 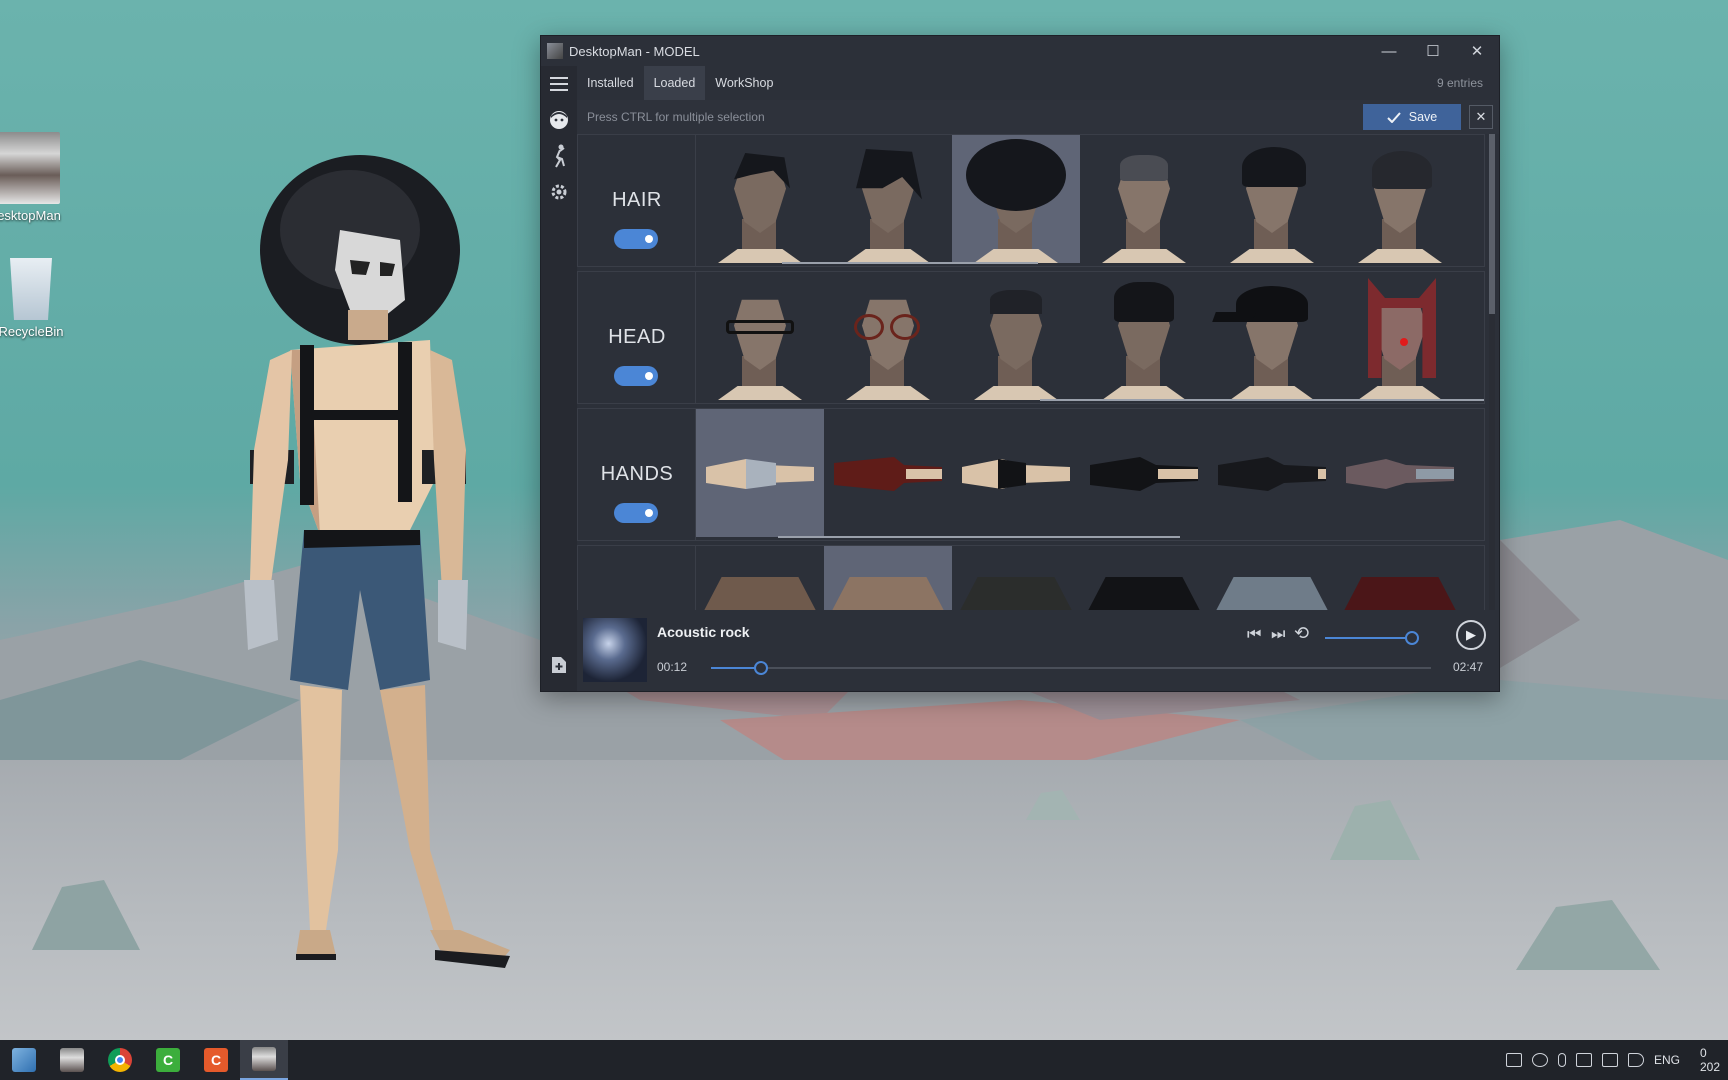 I want to click on category-row-head: HEAD, so click(x=1031, y=337).